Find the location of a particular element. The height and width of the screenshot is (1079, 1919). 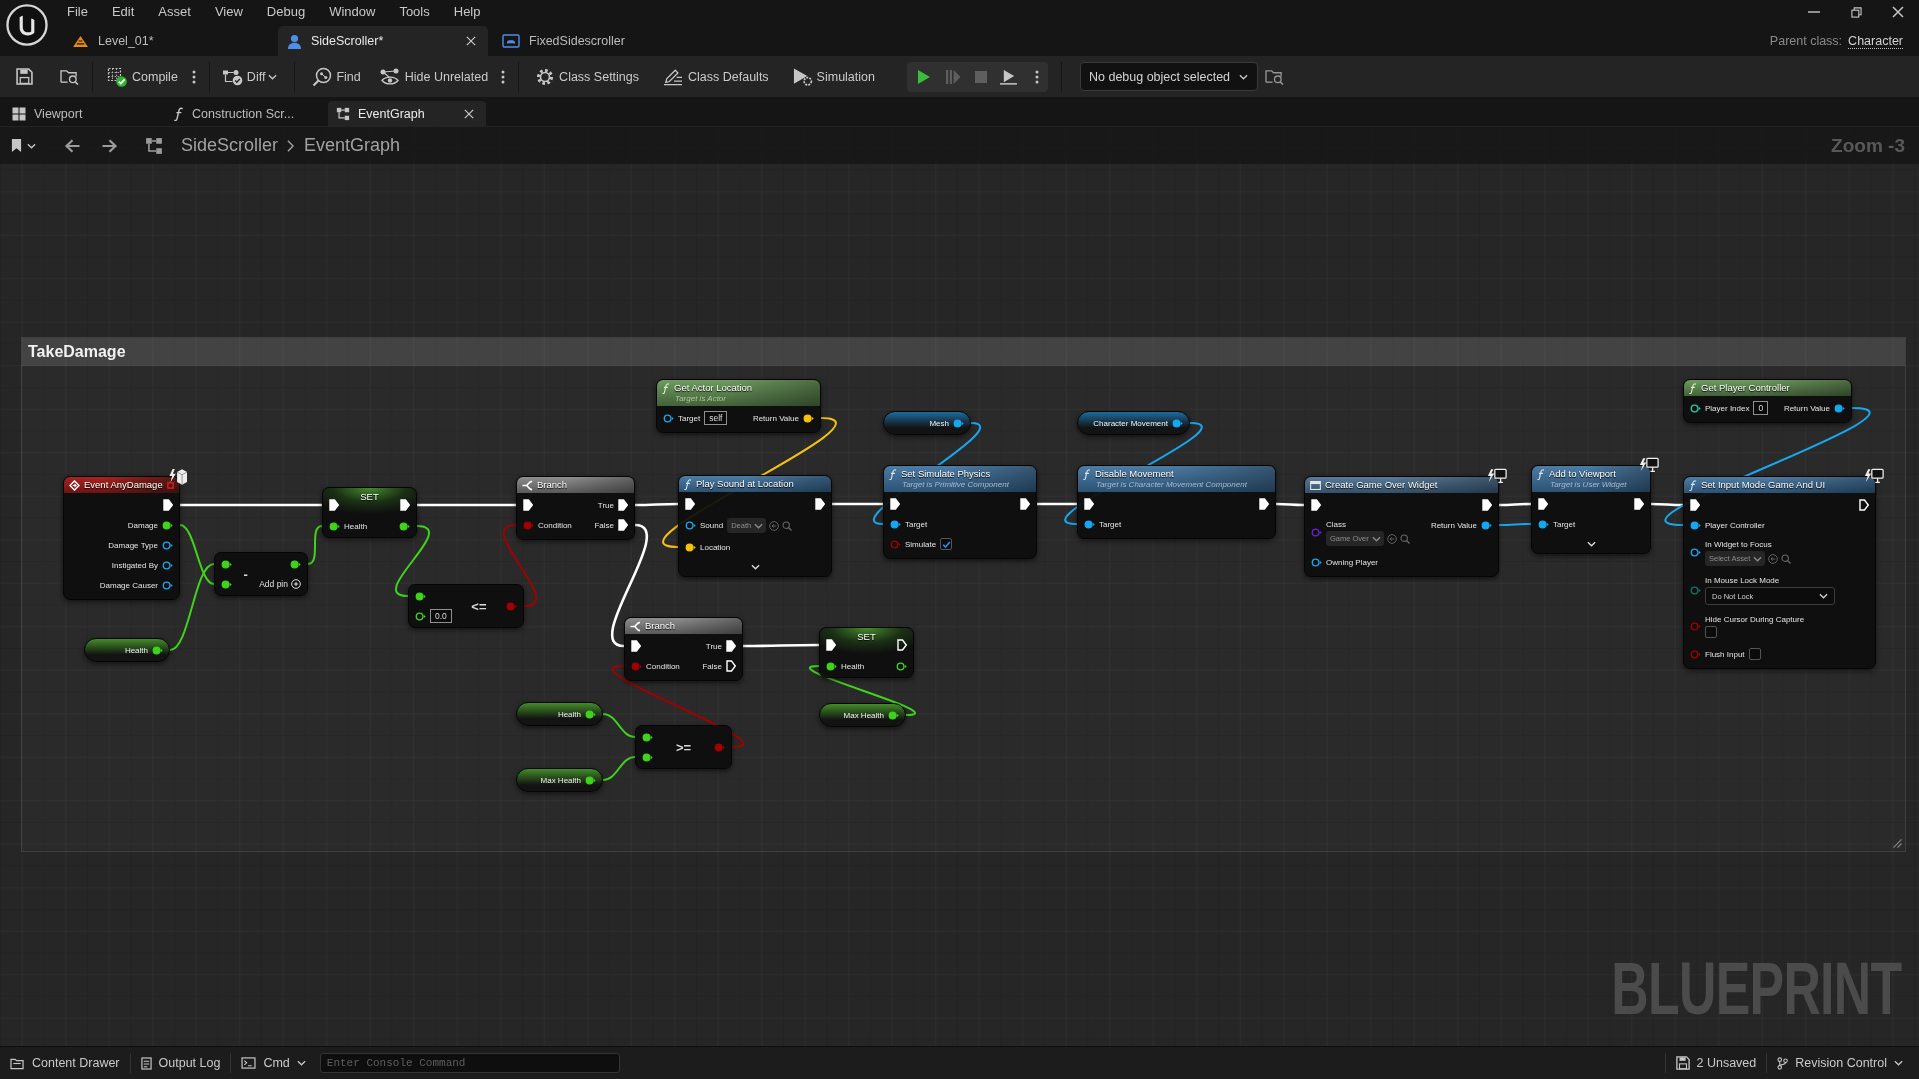

breadcrumb-link: EventGraph is located at coordinates (352, 145).